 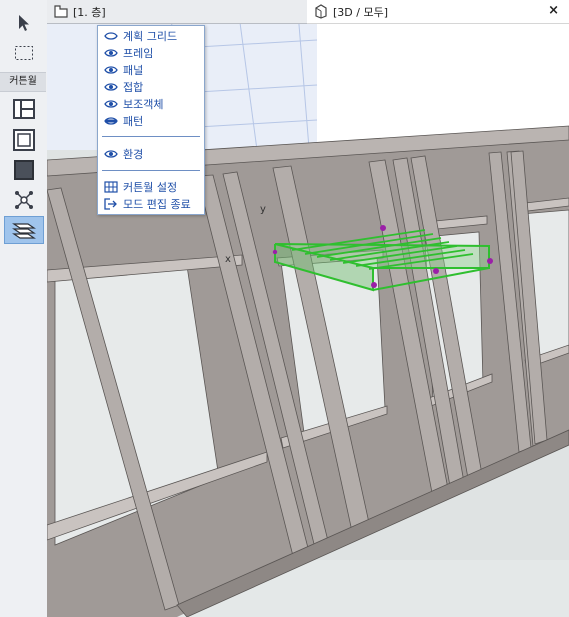 I want to click on panel-tool-icon, so click(x=24, y=170).